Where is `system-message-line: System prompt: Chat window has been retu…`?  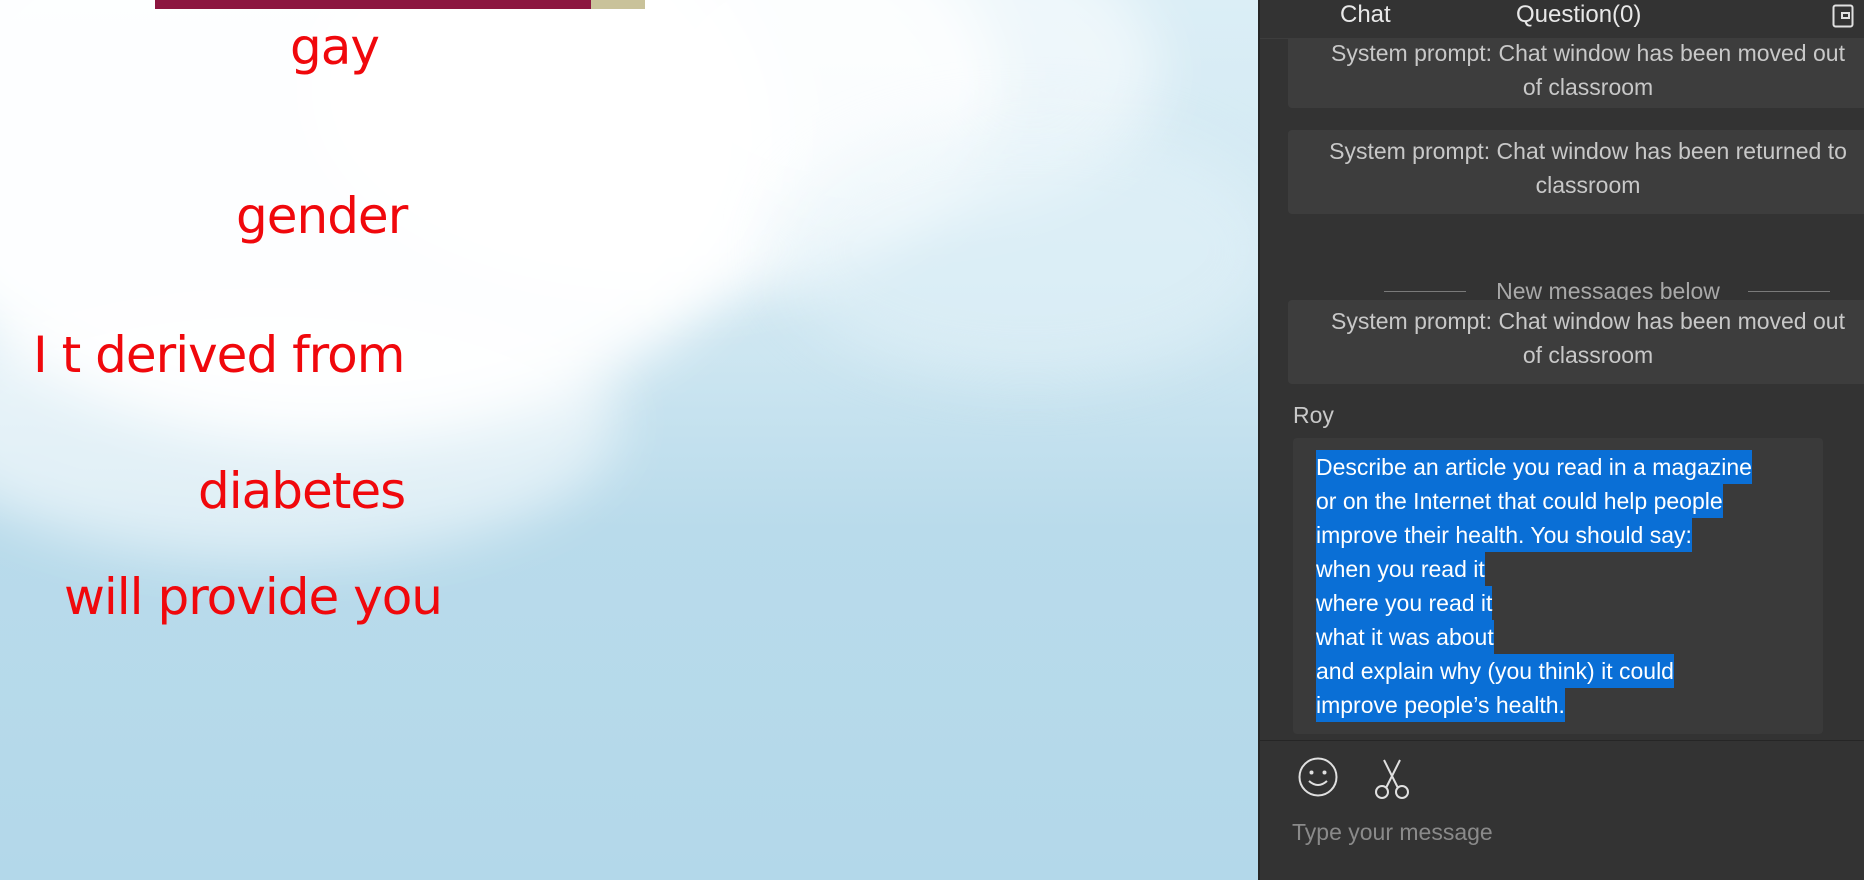
system-message-line: System prompt: Chat window has been retu… is located at coordinates (1588, 151).